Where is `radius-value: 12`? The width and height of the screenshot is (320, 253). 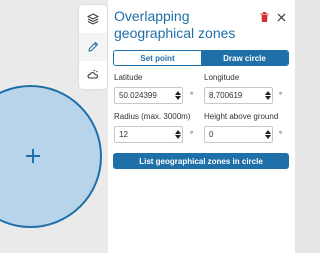 radius-value: 12 is located at coordinates (123, 134).